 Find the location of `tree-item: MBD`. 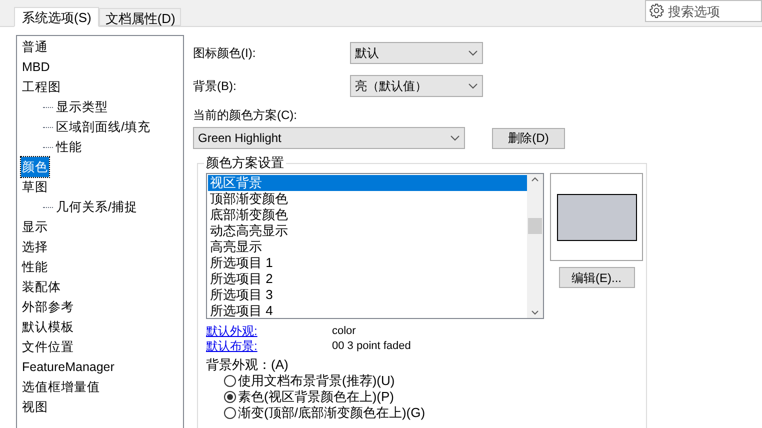

tree-item: MBD is located at coordinates (36, 67).